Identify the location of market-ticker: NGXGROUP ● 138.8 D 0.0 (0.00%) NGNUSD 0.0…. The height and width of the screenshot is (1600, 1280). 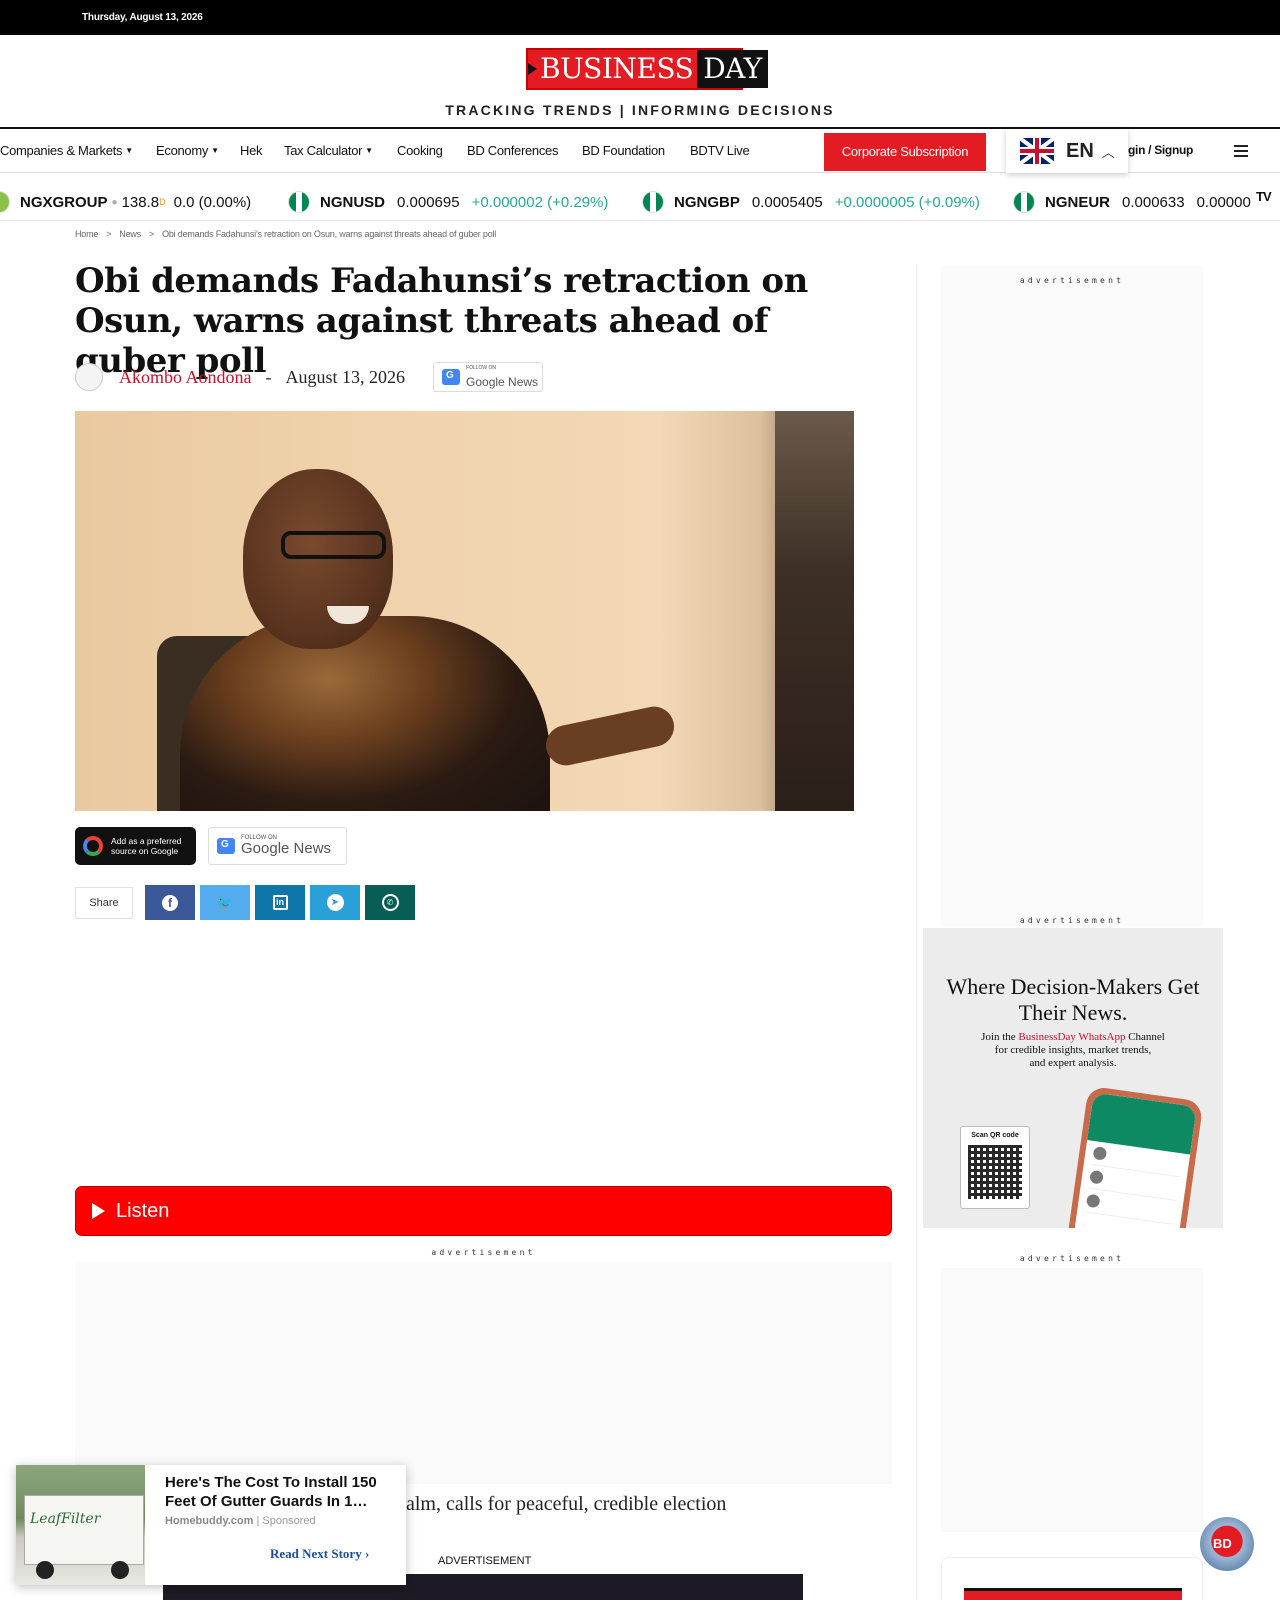
(640, 200).